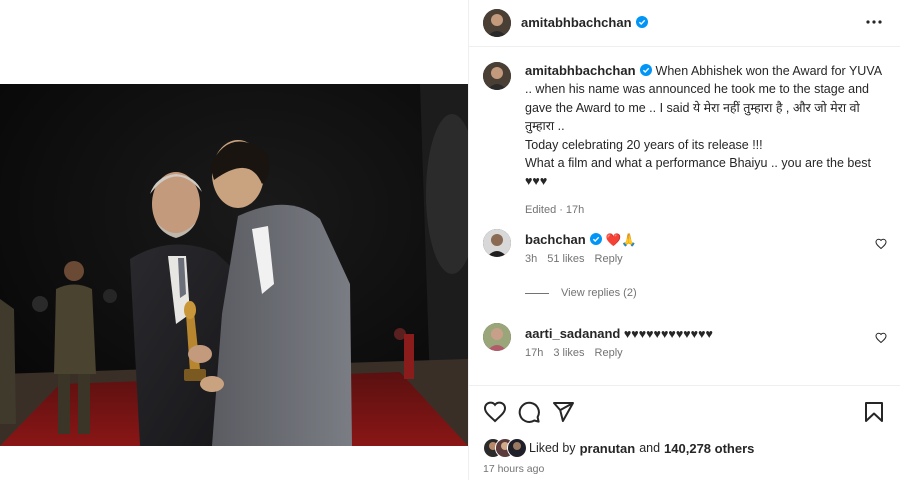  What do you see at coordinates (534, 353) in the screenshot?
I see `comment-time: 17h` at bounding box center [534, 353].